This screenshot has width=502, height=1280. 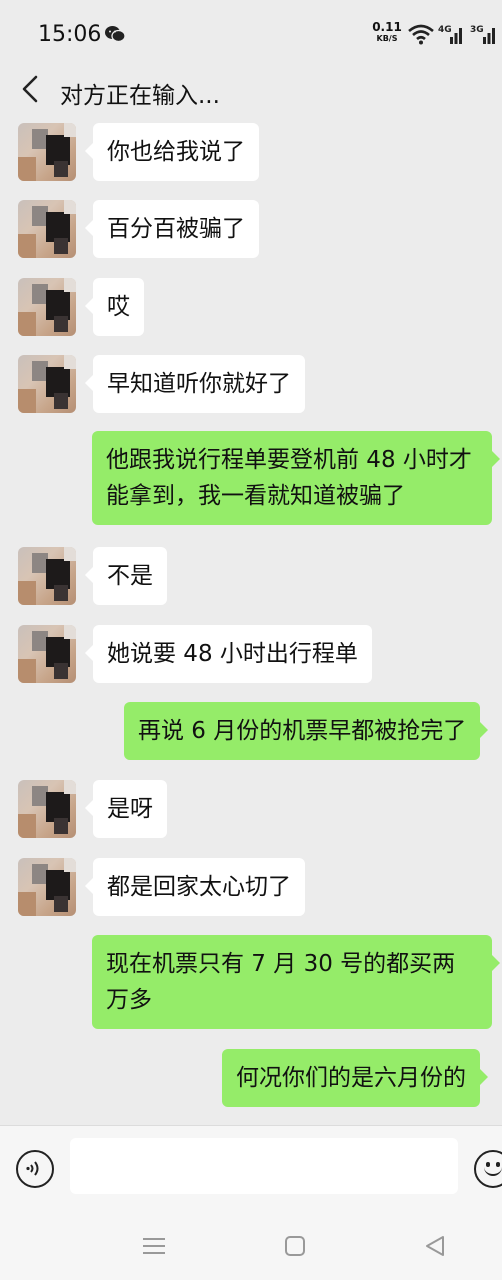 I want to click on message-bubble-incoming: 百分百被骗了, so click(x=172, y=229).